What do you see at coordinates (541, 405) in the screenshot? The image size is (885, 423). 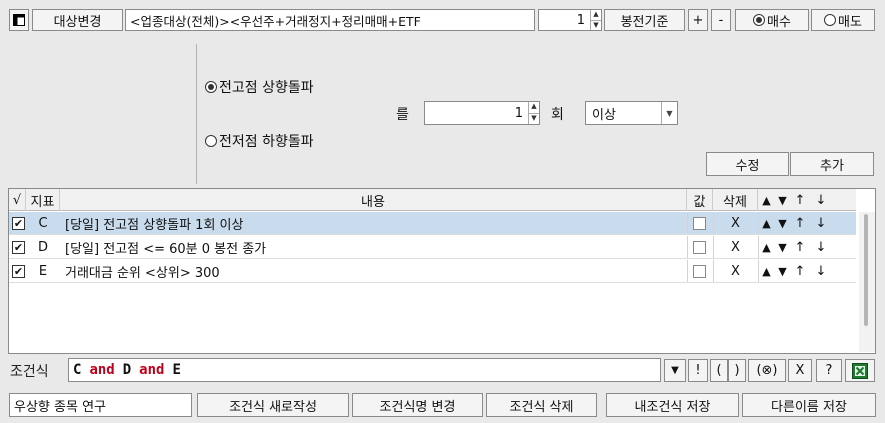 I see `delete-condition-button: 조건식 삭제` at bounding box center [541, 405].